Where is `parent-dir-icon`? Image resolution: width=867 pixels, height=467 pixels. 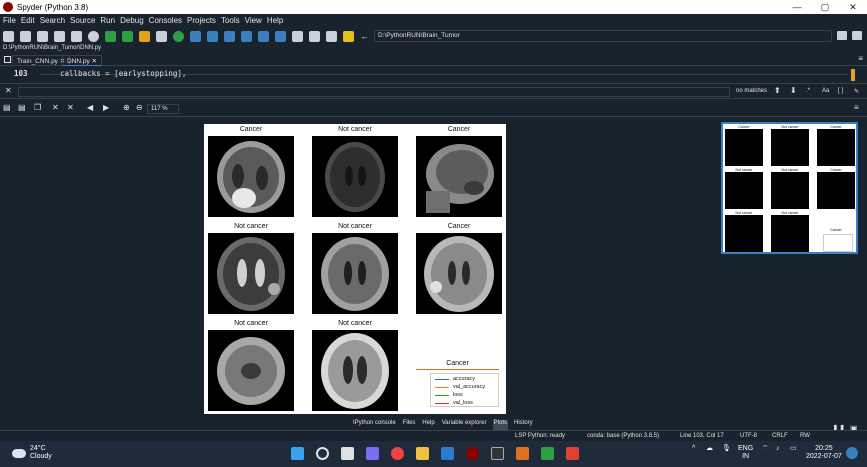
parent-dir-icon is located at coordinates (857, 35).